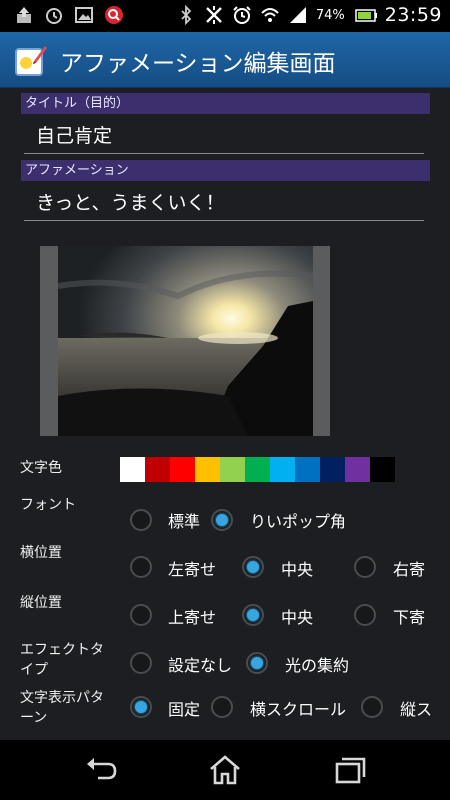 This screenshot has width=450, height=800. What do you see at coordinates (141, 520) in the screenshot?
I see `font-option-standard-radio` at bounding box center [141, 520].